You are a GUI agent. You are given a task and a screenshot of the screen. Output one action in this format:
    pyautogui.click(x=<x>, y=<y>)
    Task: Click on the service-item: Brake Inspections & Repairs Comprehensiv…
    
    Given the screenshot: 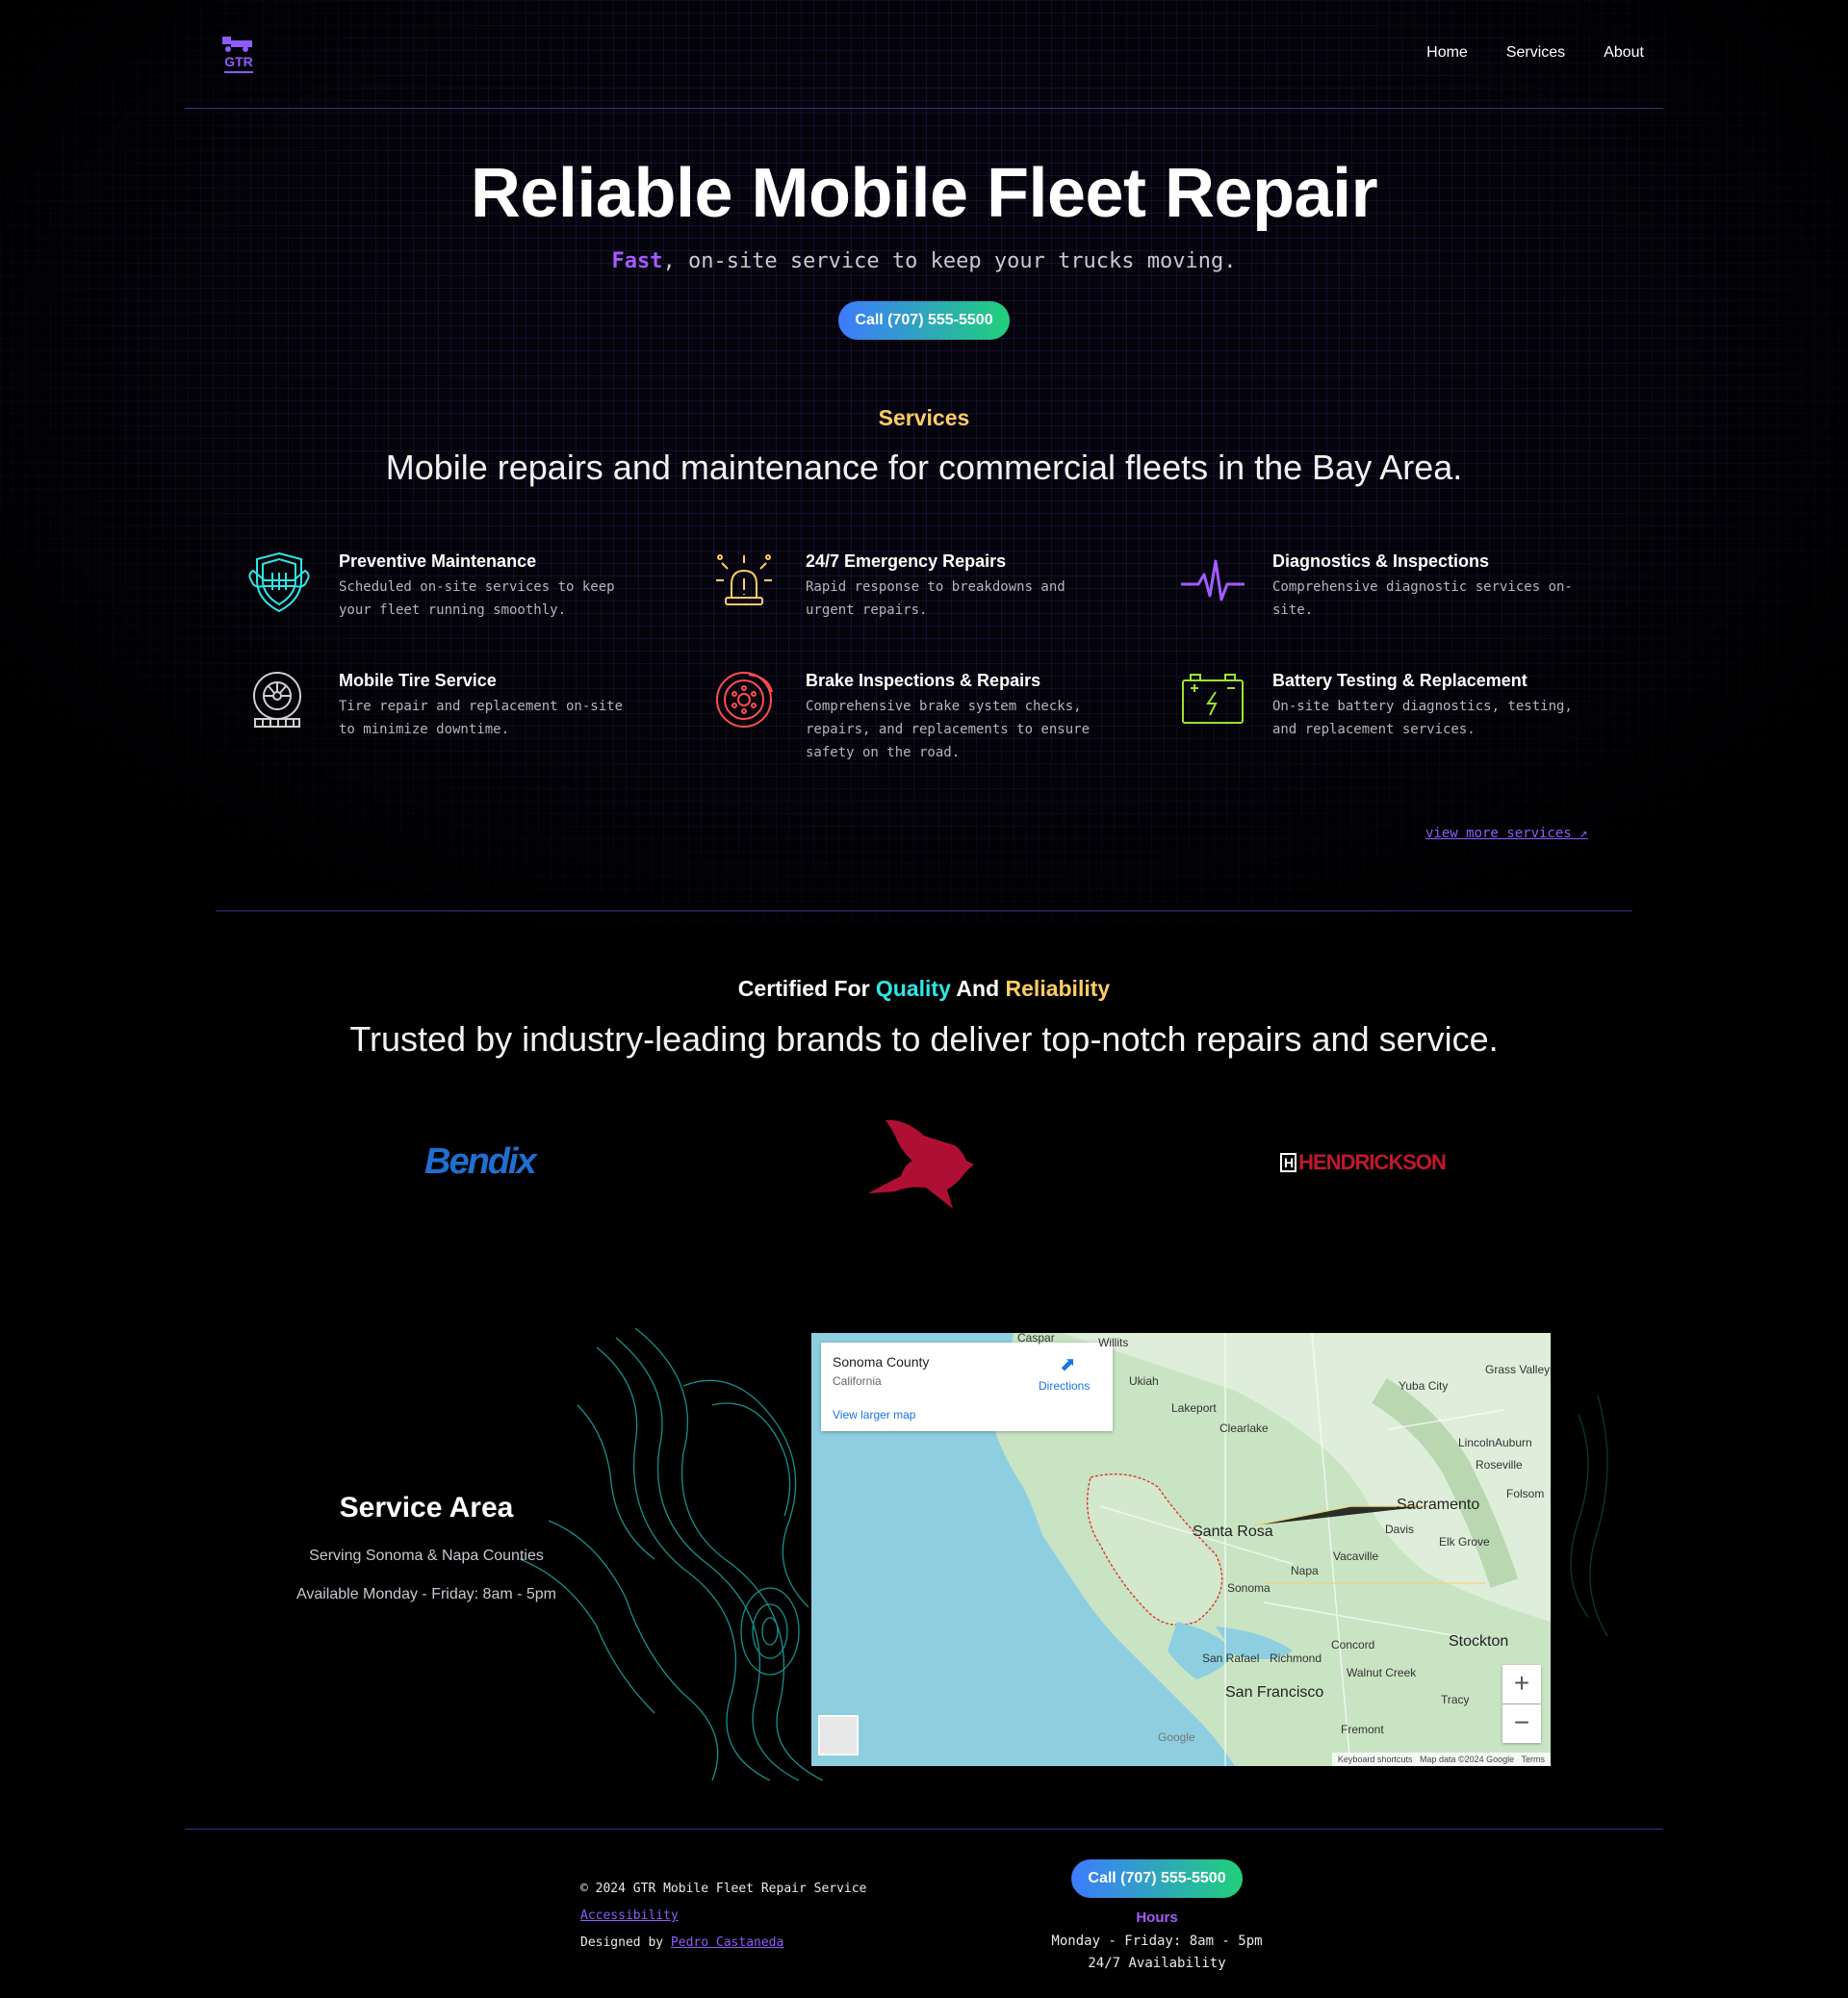 What is the action you would take?
    pyautogui.click(x=933, y=724)
    